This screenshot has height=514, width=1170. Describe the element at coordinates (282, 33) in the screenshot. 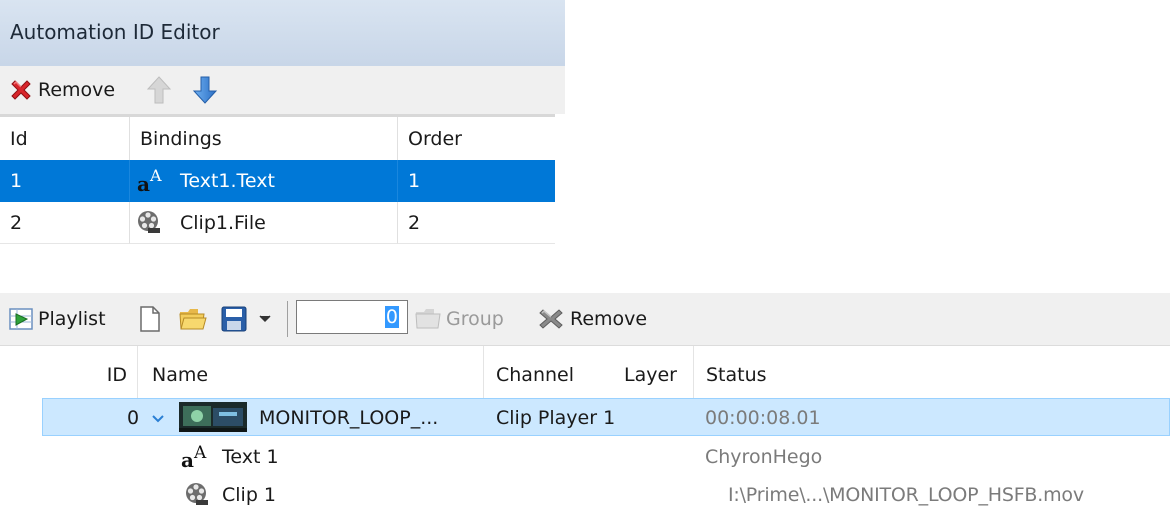

I see `panel-title-bar: Automation ID Editor` at that location.